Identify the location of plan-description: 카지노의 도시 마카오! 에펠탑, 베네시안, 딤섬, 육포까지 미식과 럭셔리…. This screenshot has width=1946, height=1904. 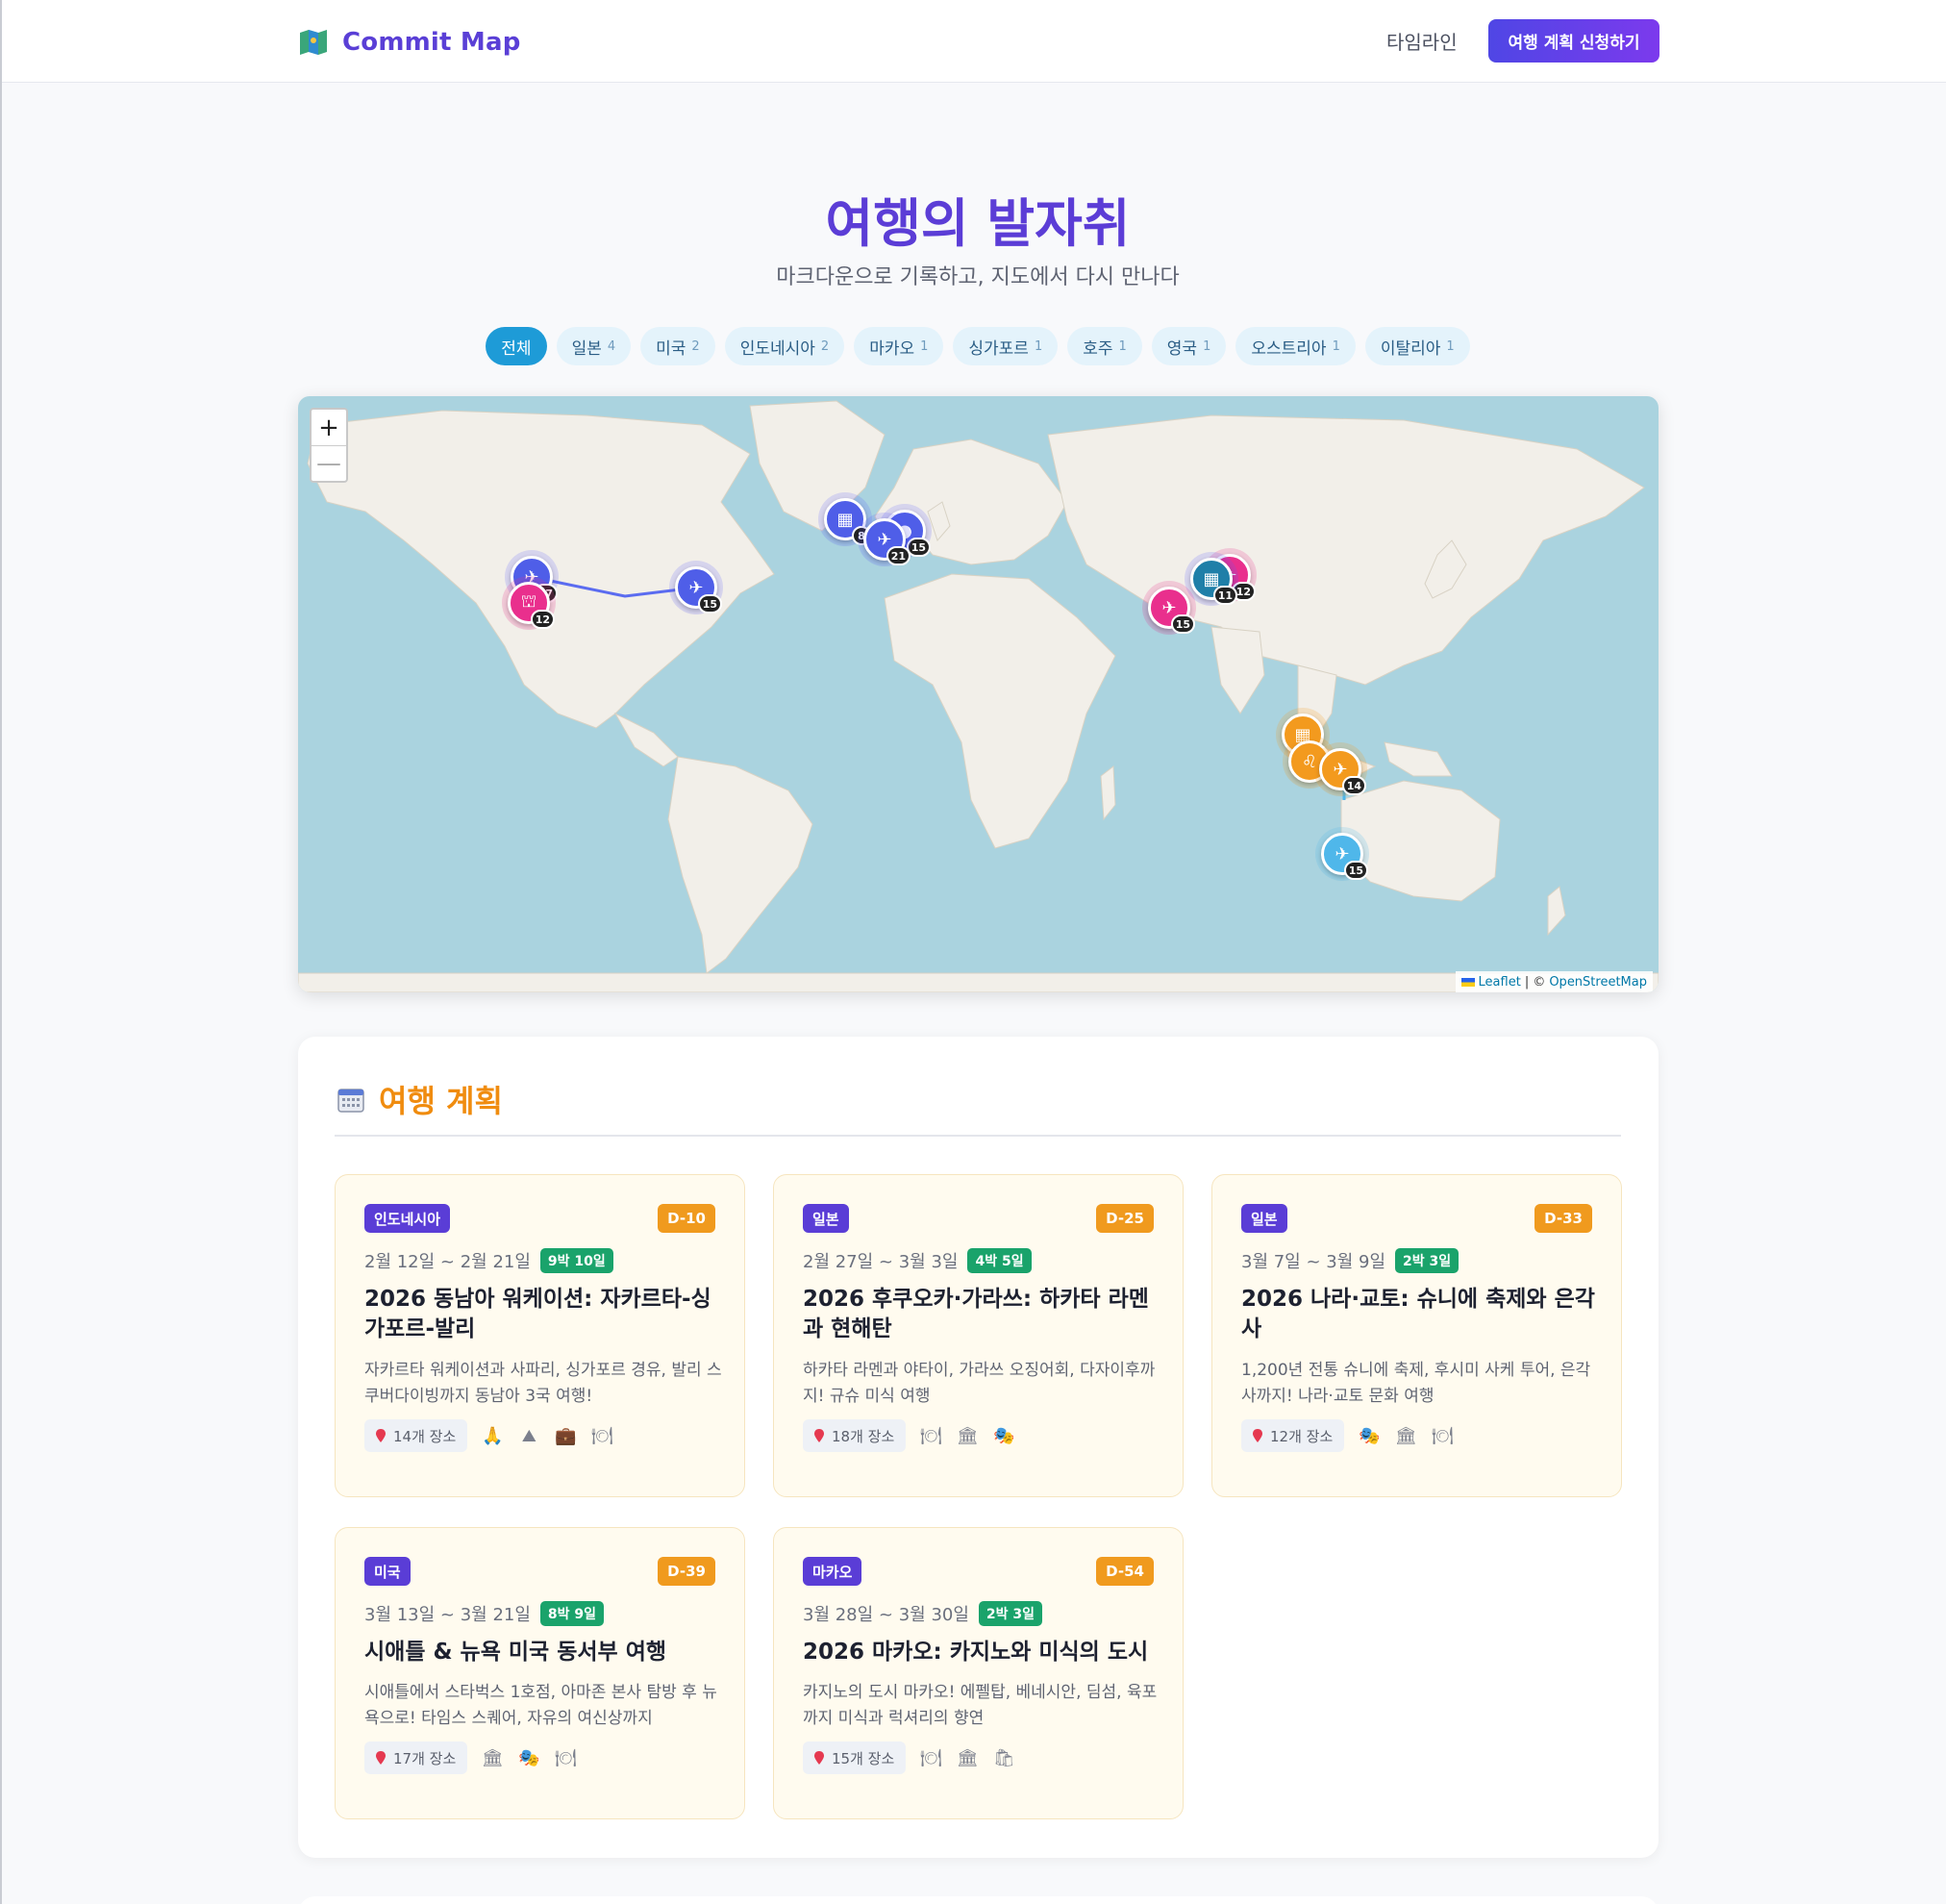
(981, 1705).